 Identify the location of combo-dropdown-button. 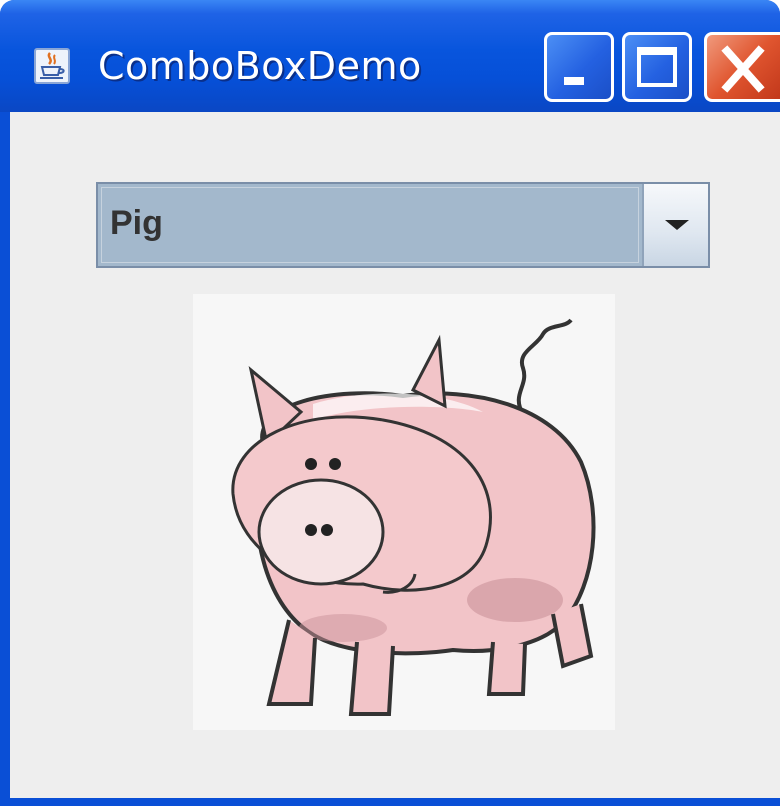
(675, 225).